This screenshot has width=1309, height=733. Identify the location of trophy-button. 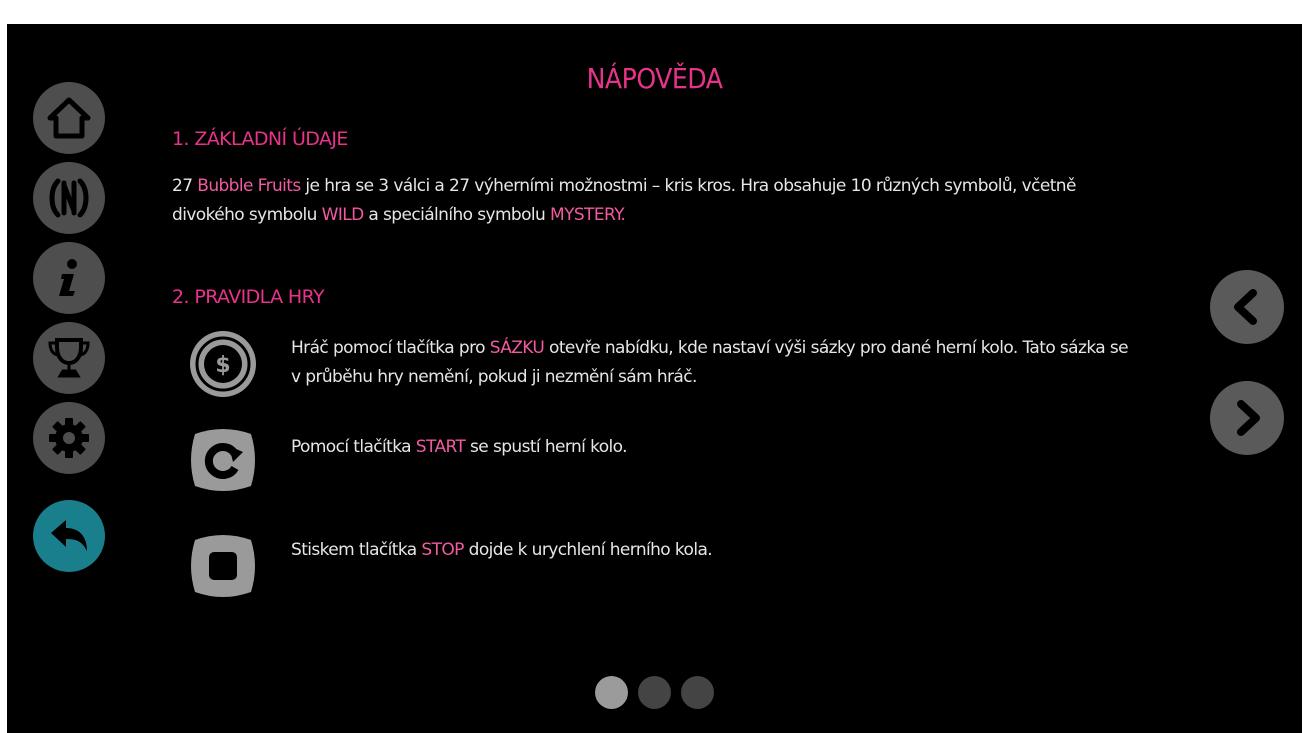
(69, 358).